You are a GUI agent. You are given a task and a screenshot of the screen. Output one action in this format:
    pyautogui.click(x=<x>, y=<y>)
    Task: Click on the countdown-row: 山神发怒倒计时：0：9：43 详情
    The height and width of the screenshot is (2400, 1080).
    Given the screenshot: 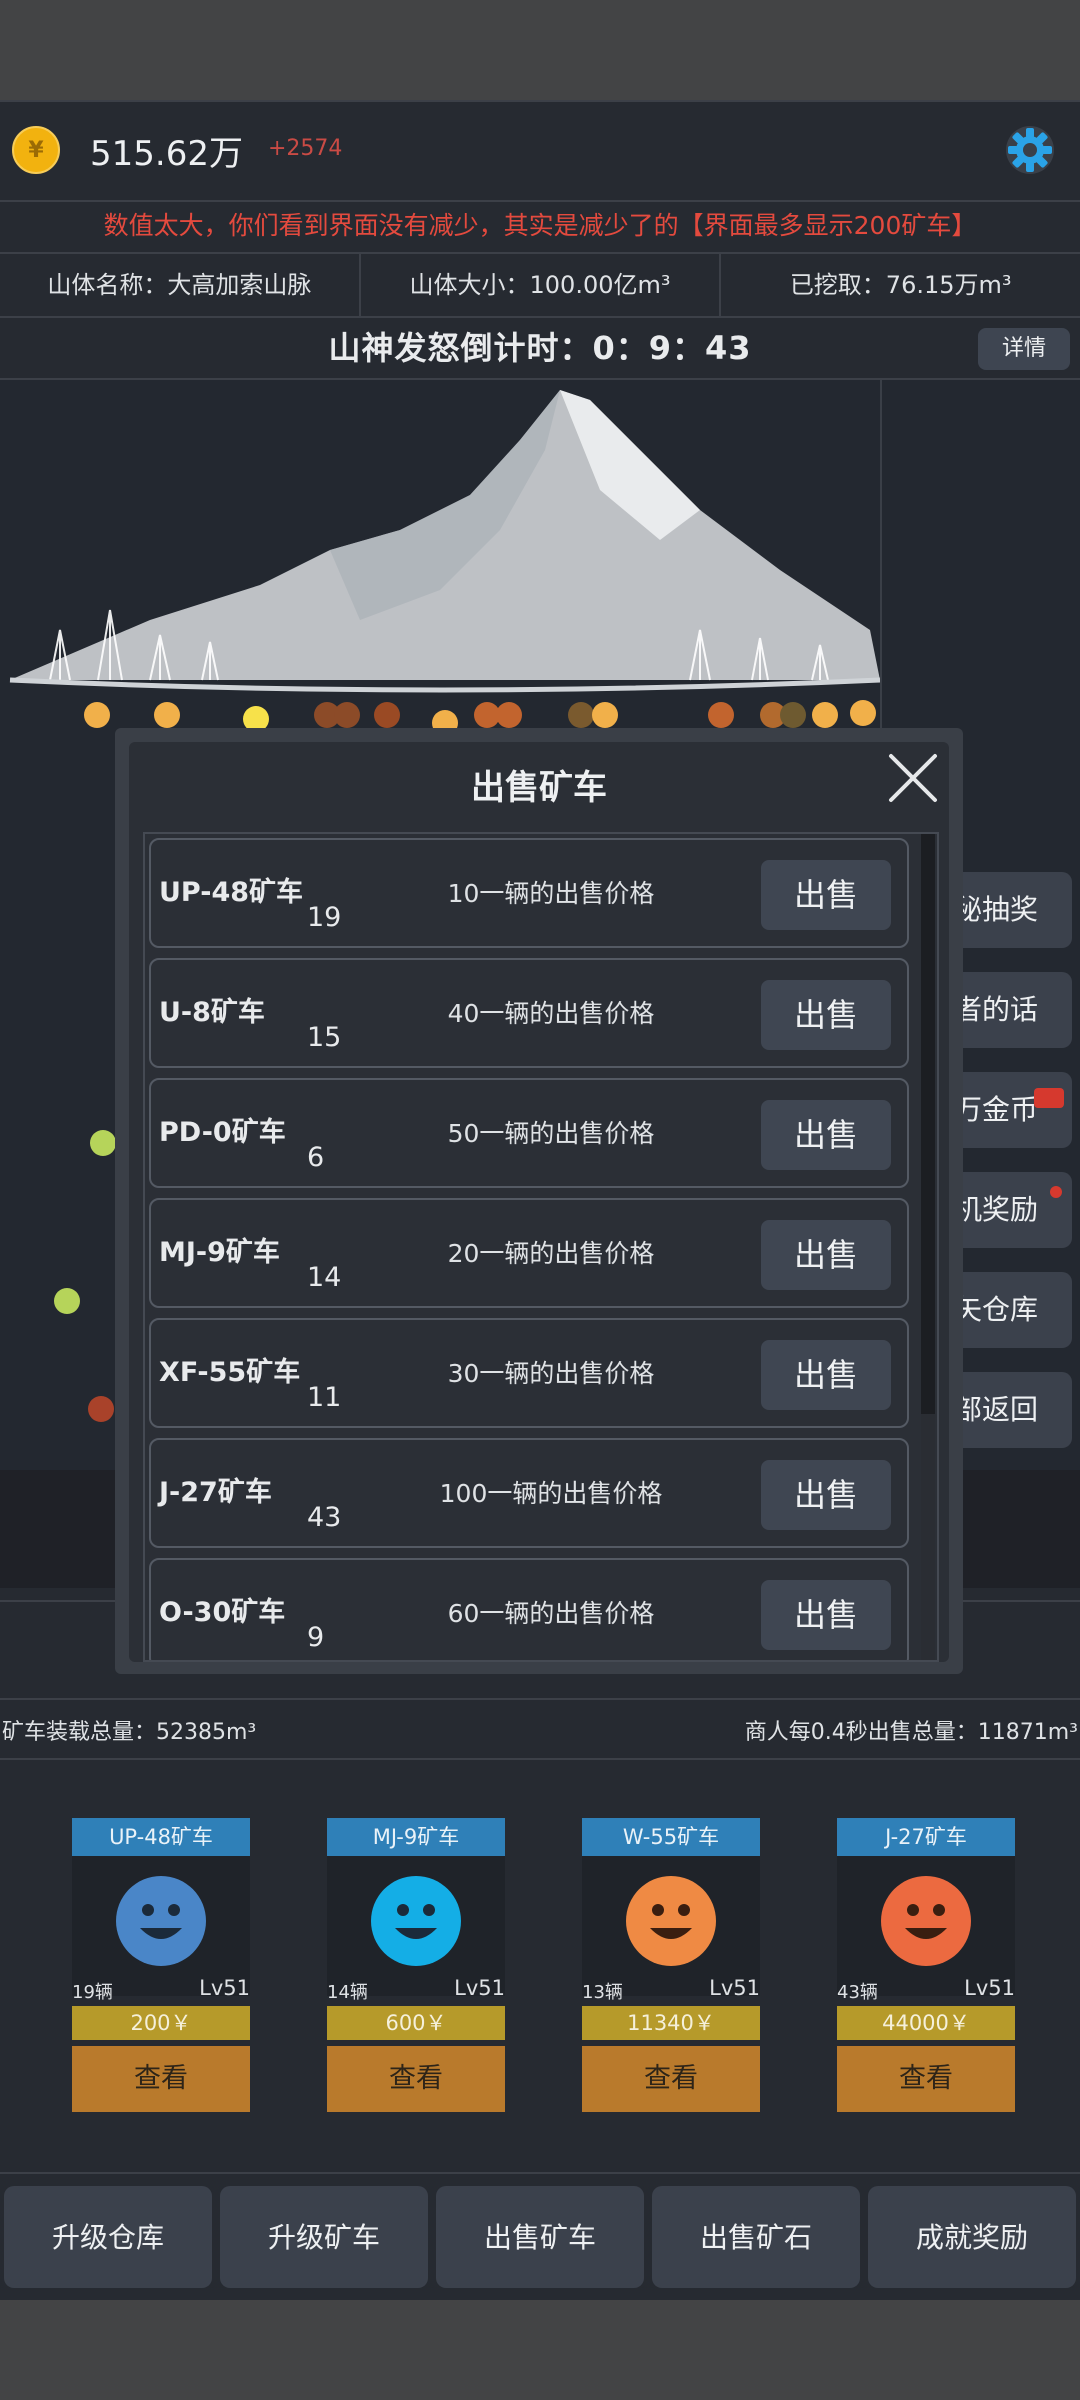 What is the action you would take?
    pyautogui.click(x=540, y=349)
    